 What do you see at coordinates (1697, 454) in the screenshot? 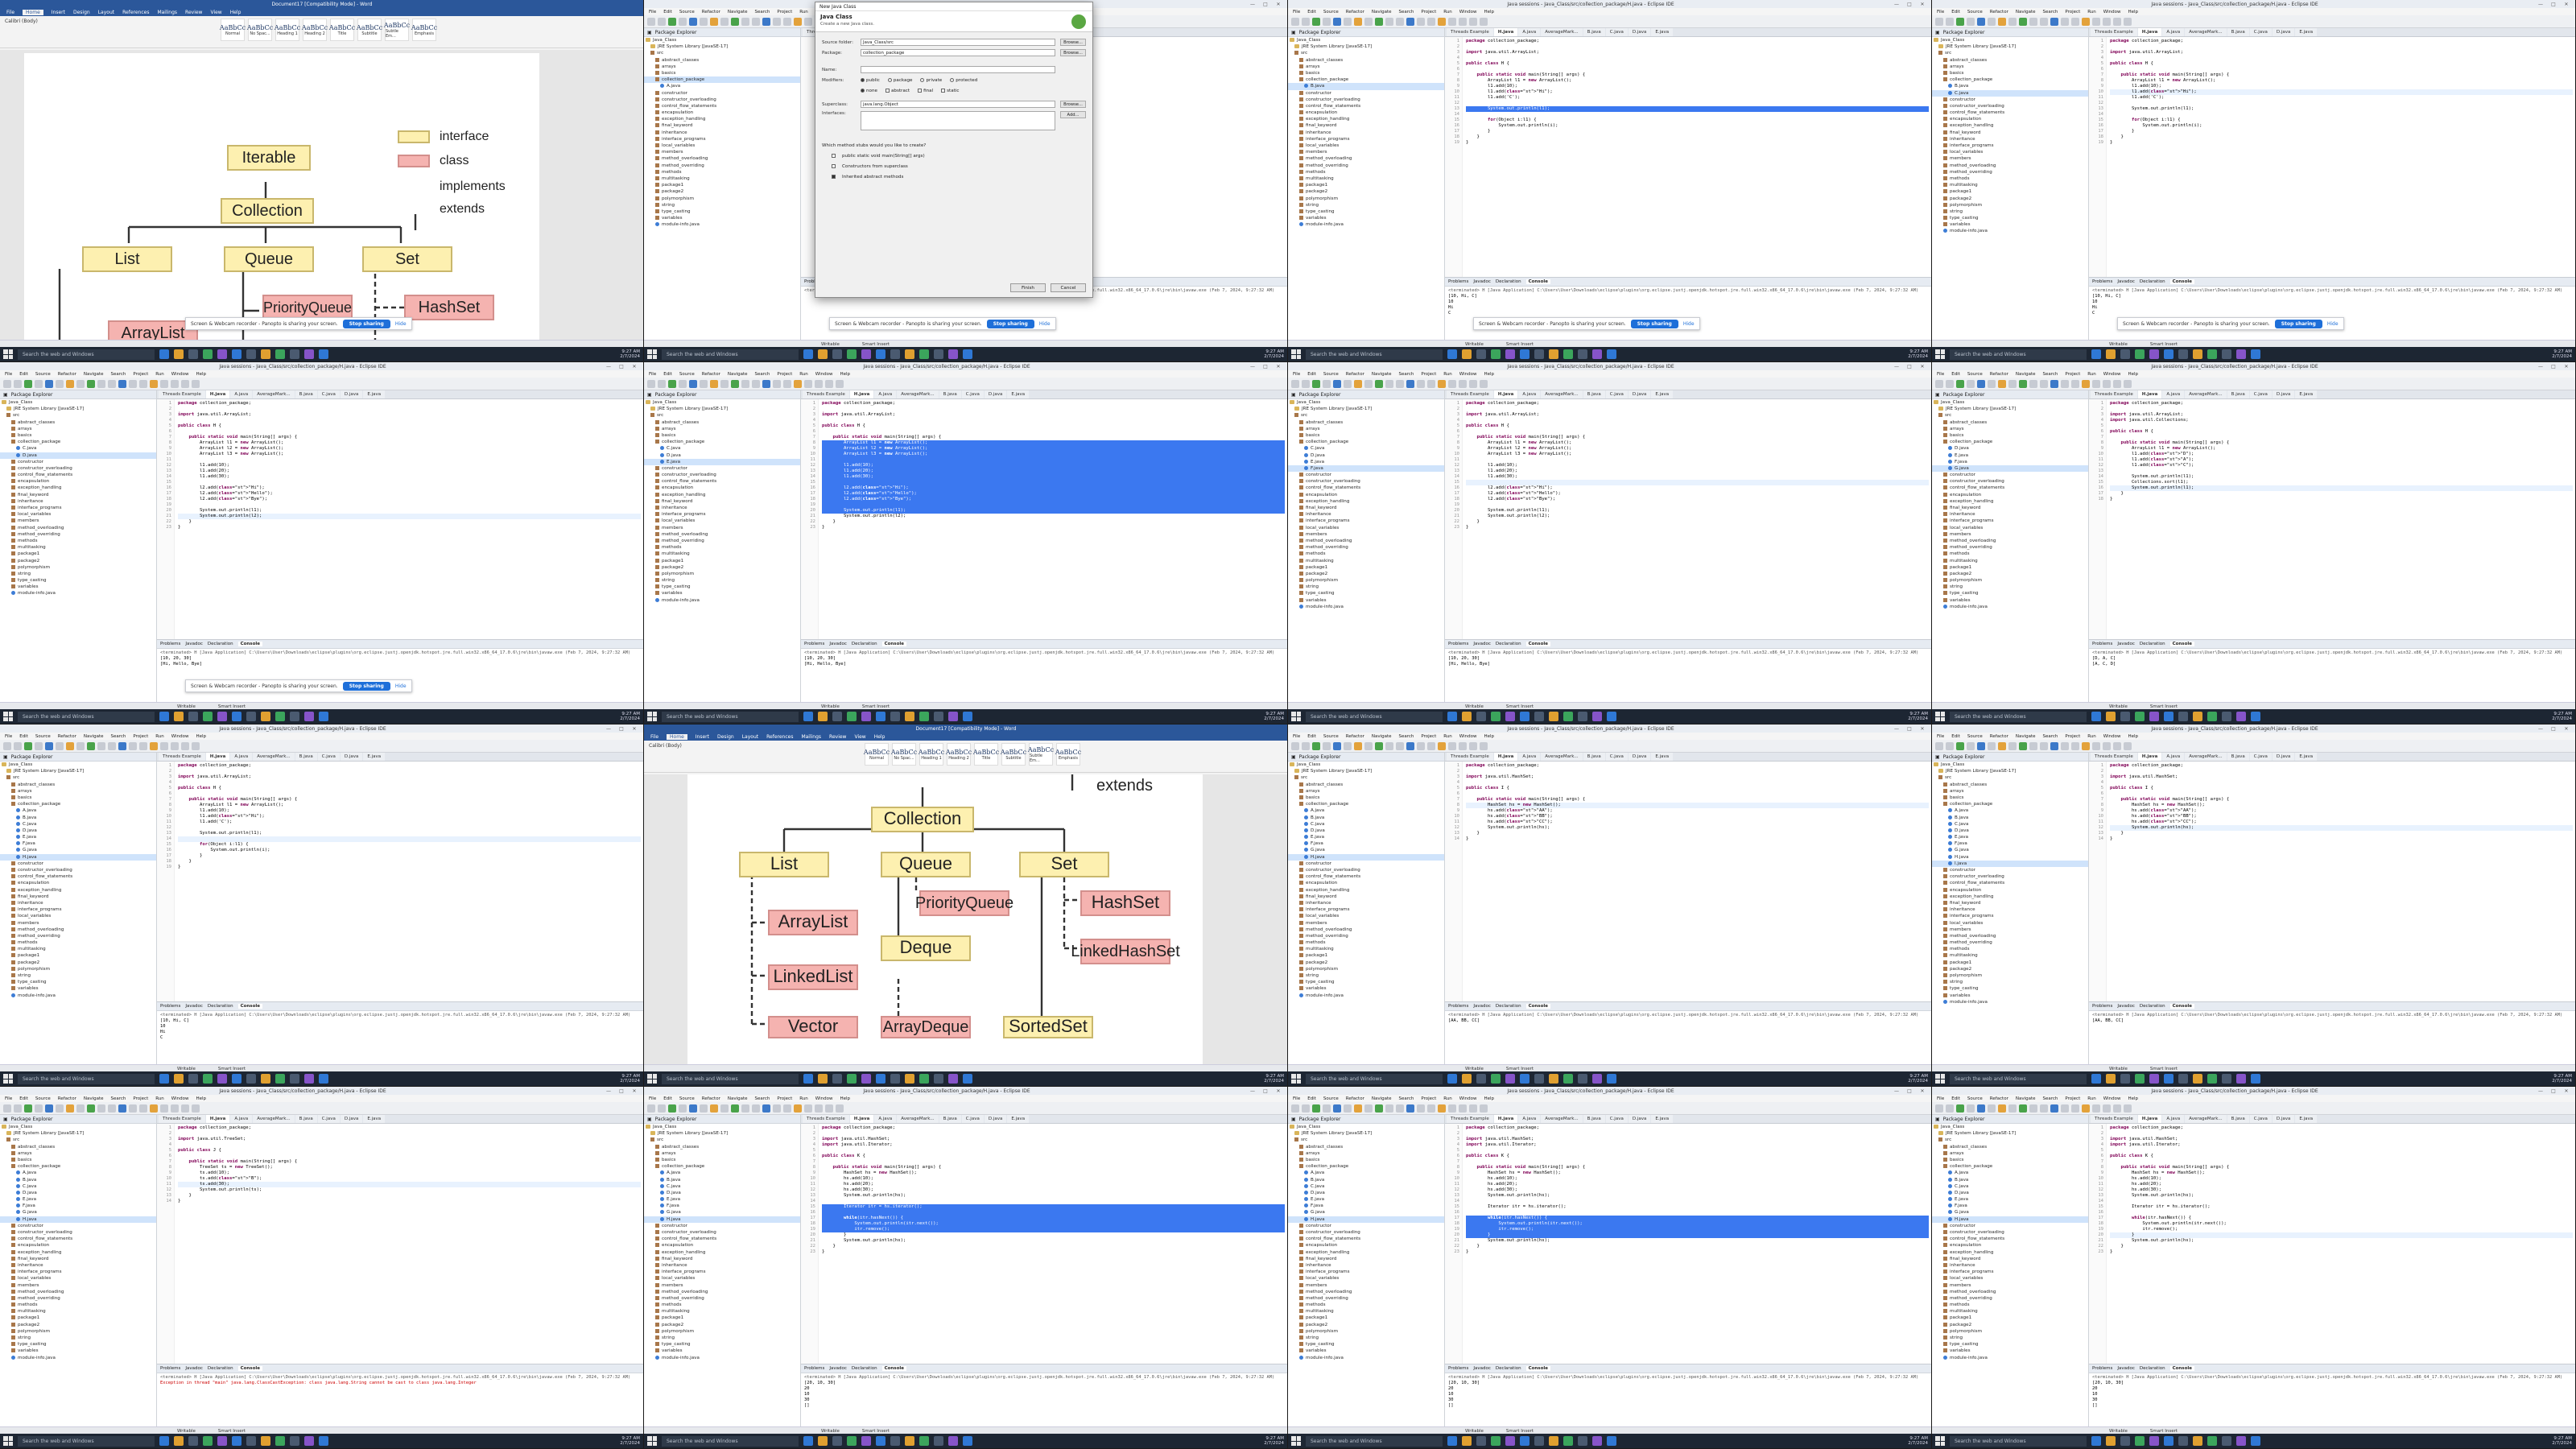
I see `code-line: ArrayList l3 = new ArrayList();` at bounding box center [1697, 454].